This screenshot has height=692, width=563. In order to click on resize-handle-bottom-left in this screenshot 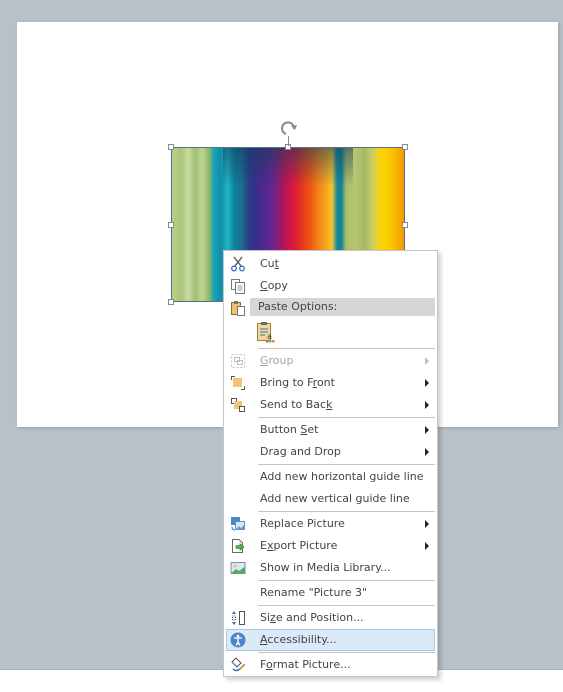, I will do `click(171, 302)`.